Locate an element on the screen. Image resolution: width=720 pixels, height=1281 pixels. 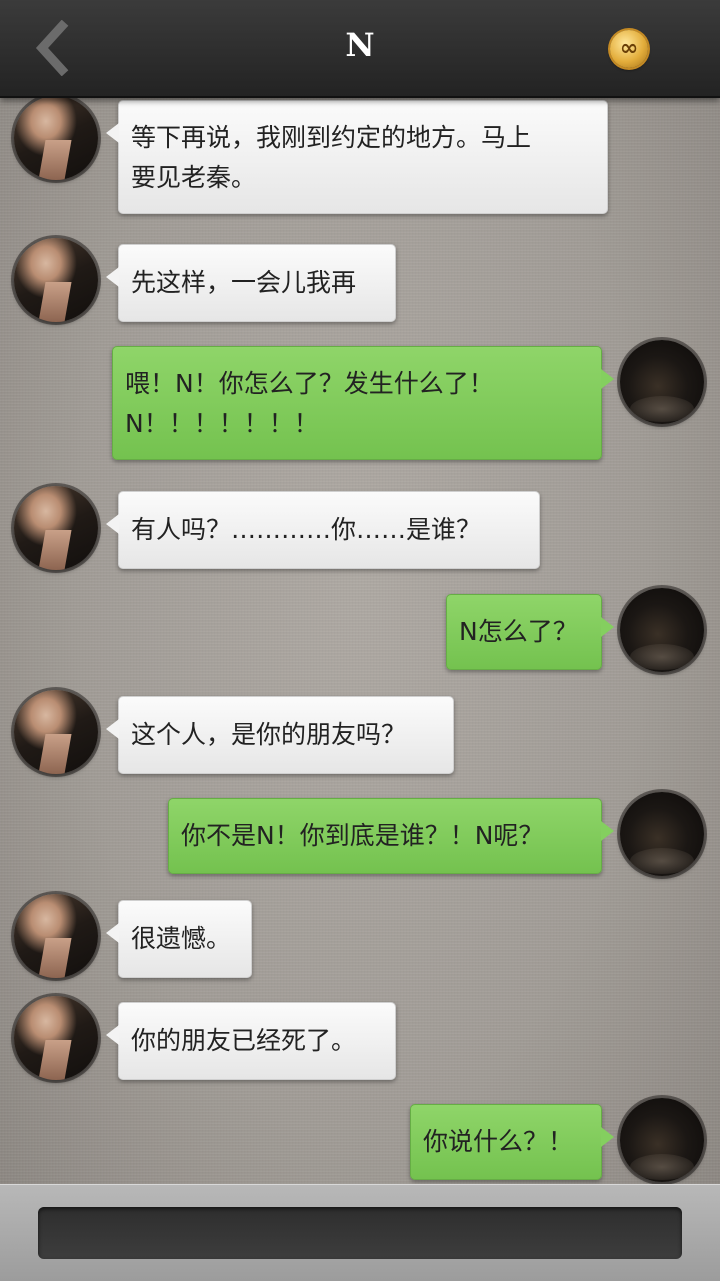
top-bar: N ∞ is located at coordinates (360, 49).